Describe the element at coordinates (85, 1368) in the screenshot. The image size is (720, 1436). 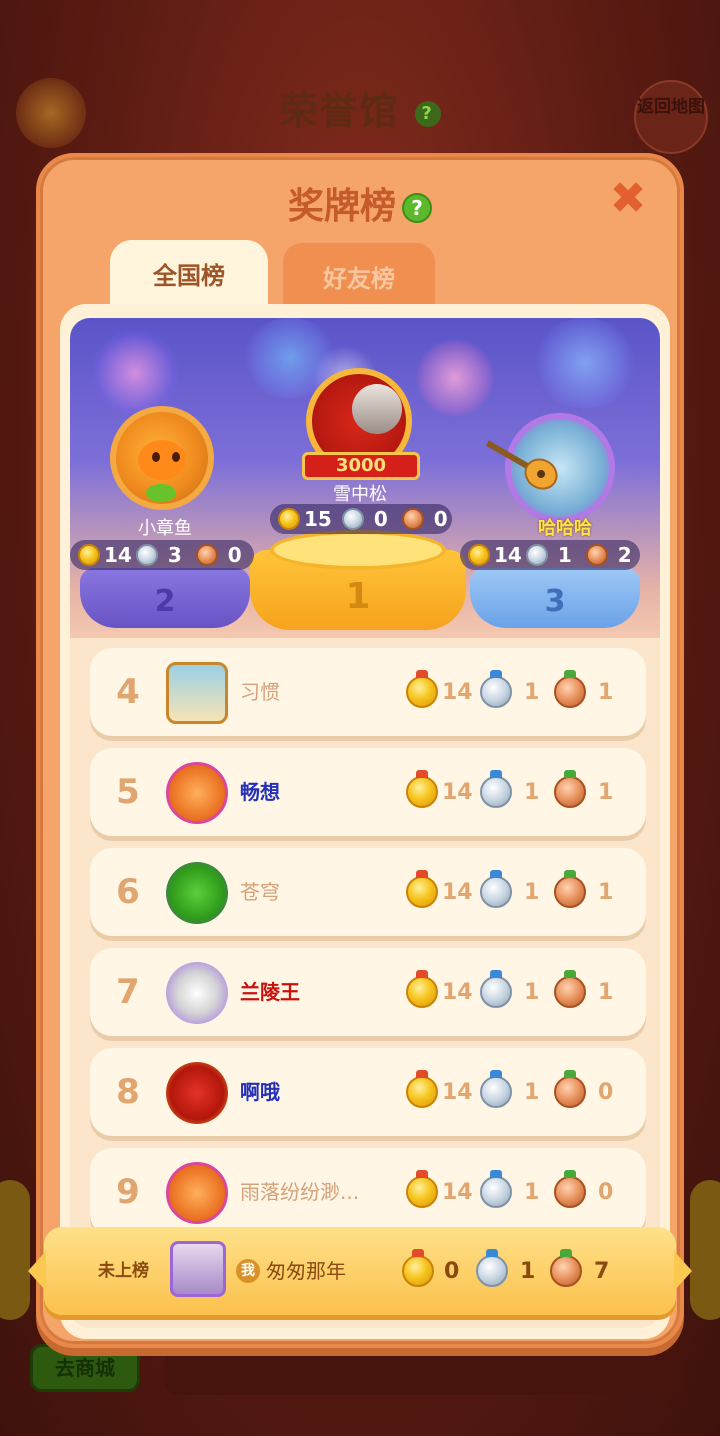
I see `shop-button: 去商城` at that location.